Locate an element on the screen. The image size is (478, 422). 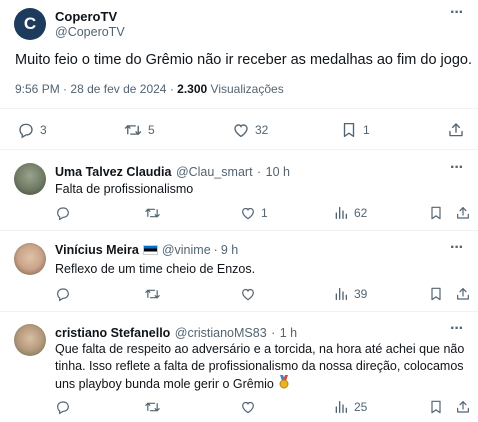
reply-text: Falta de profissionalismo is located at coordinates (124, 189).